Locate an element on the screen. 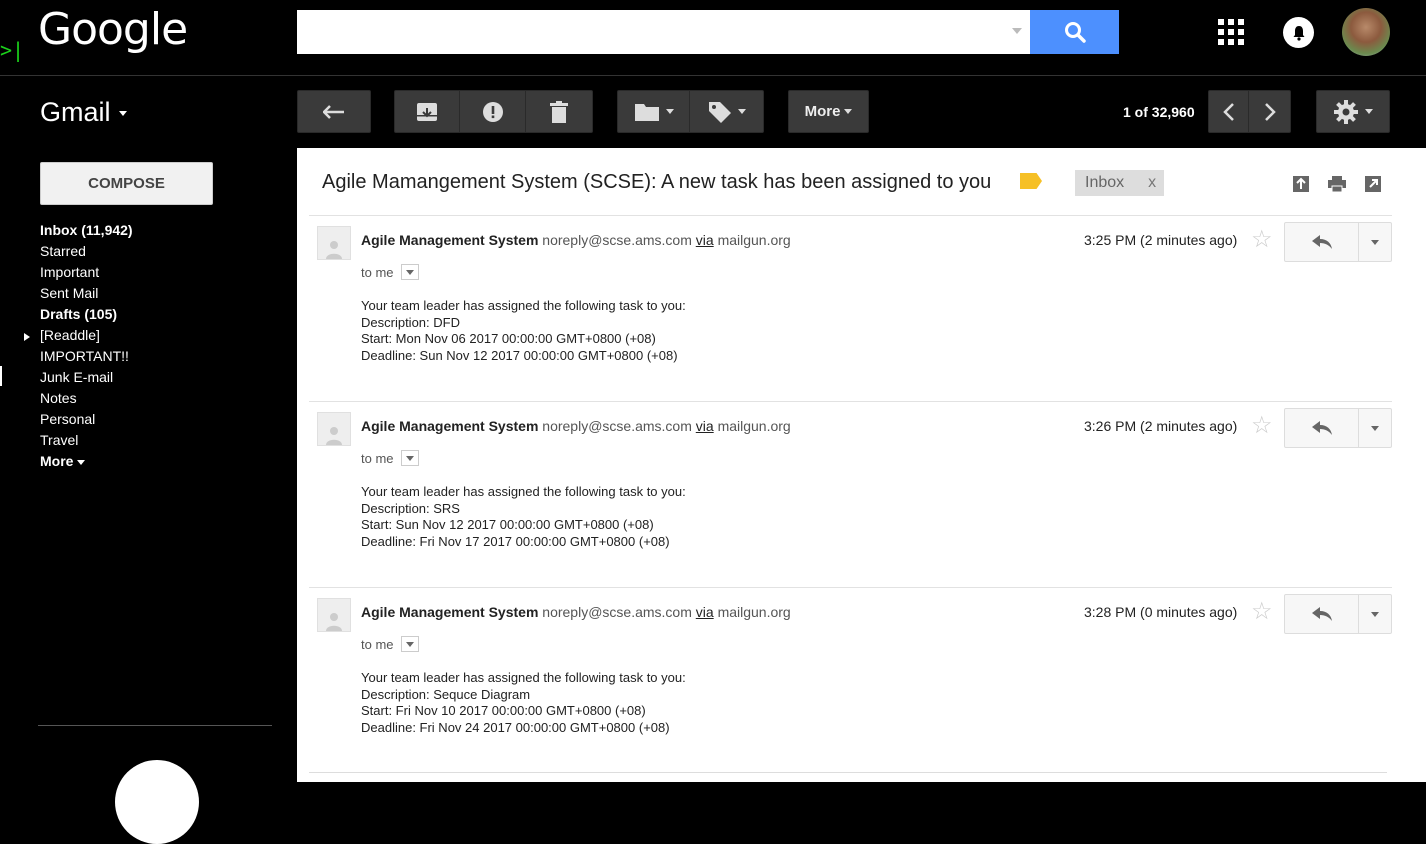  newer-button is located at coordinates (1229, 111).